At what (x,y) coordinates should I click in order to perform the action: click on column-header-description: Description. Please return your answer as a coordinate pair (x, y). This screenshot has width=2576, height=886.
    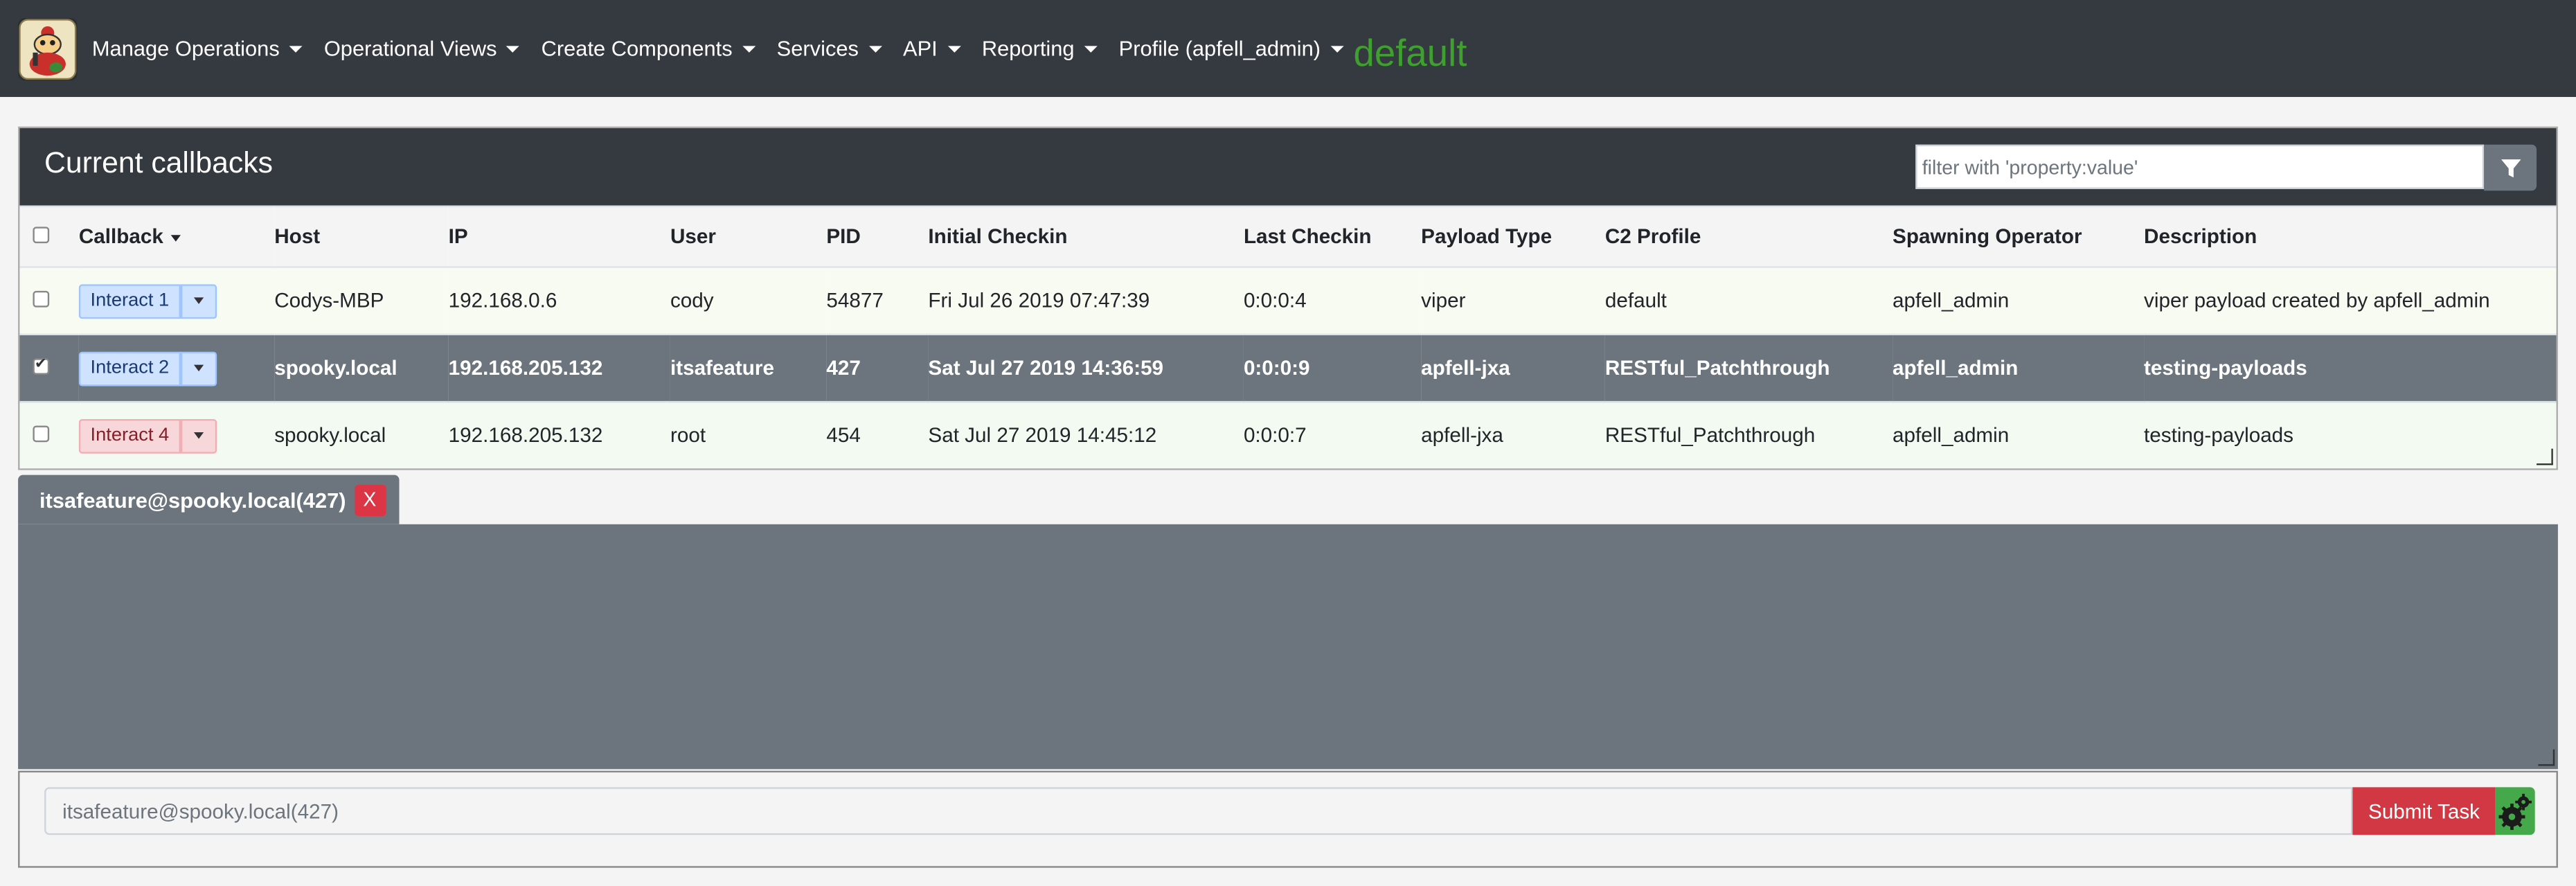
    Looking at the image, I should click on (2350, 236).